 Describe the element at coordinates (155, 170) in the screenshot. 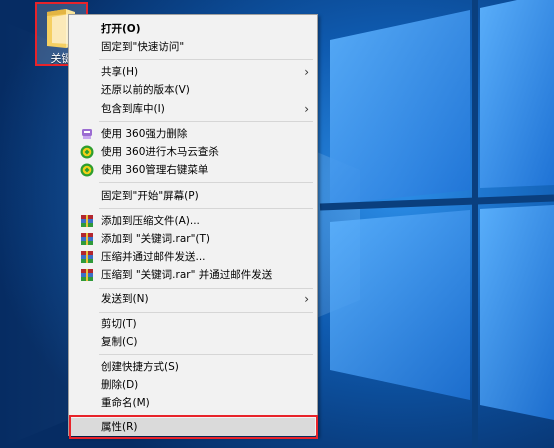

I see `menu-label: 使用 360管理右键菜单` at that location.